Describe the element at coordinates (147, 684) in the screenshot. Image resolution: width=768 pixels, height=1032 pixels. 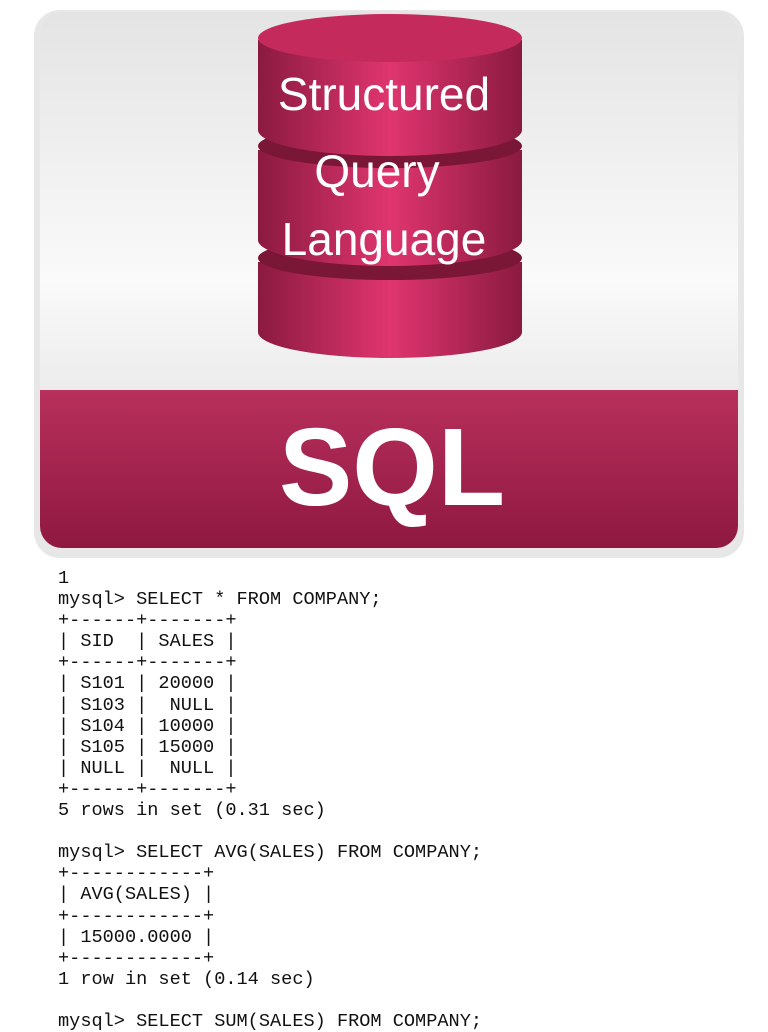
I see `terminal-output-line: | S101 | 20000 |` at that location.